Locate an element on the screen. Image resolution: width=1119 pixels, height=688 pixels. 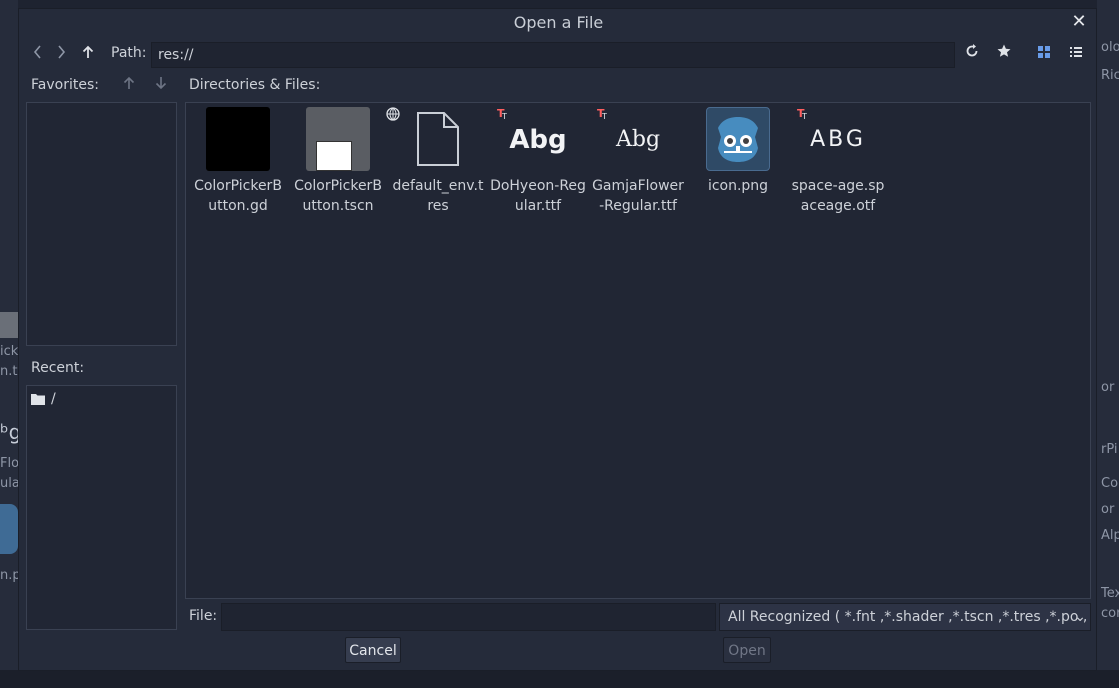
grid-icon is located at coordinates (1044, 52).